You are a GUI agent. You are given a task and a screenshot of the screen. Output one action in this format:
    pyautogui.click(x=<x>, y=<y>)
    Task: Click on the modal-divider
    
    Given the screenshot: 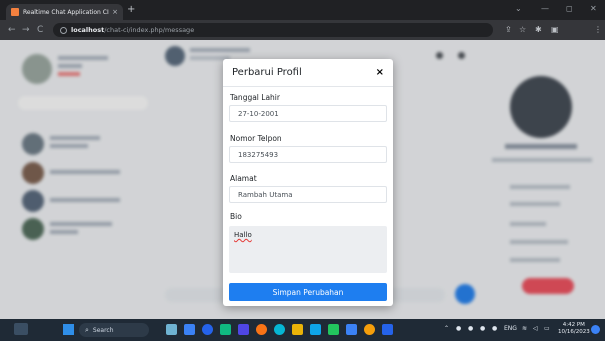 What is the action you would take?
    pyautogui.click(x=308, y=86)
    